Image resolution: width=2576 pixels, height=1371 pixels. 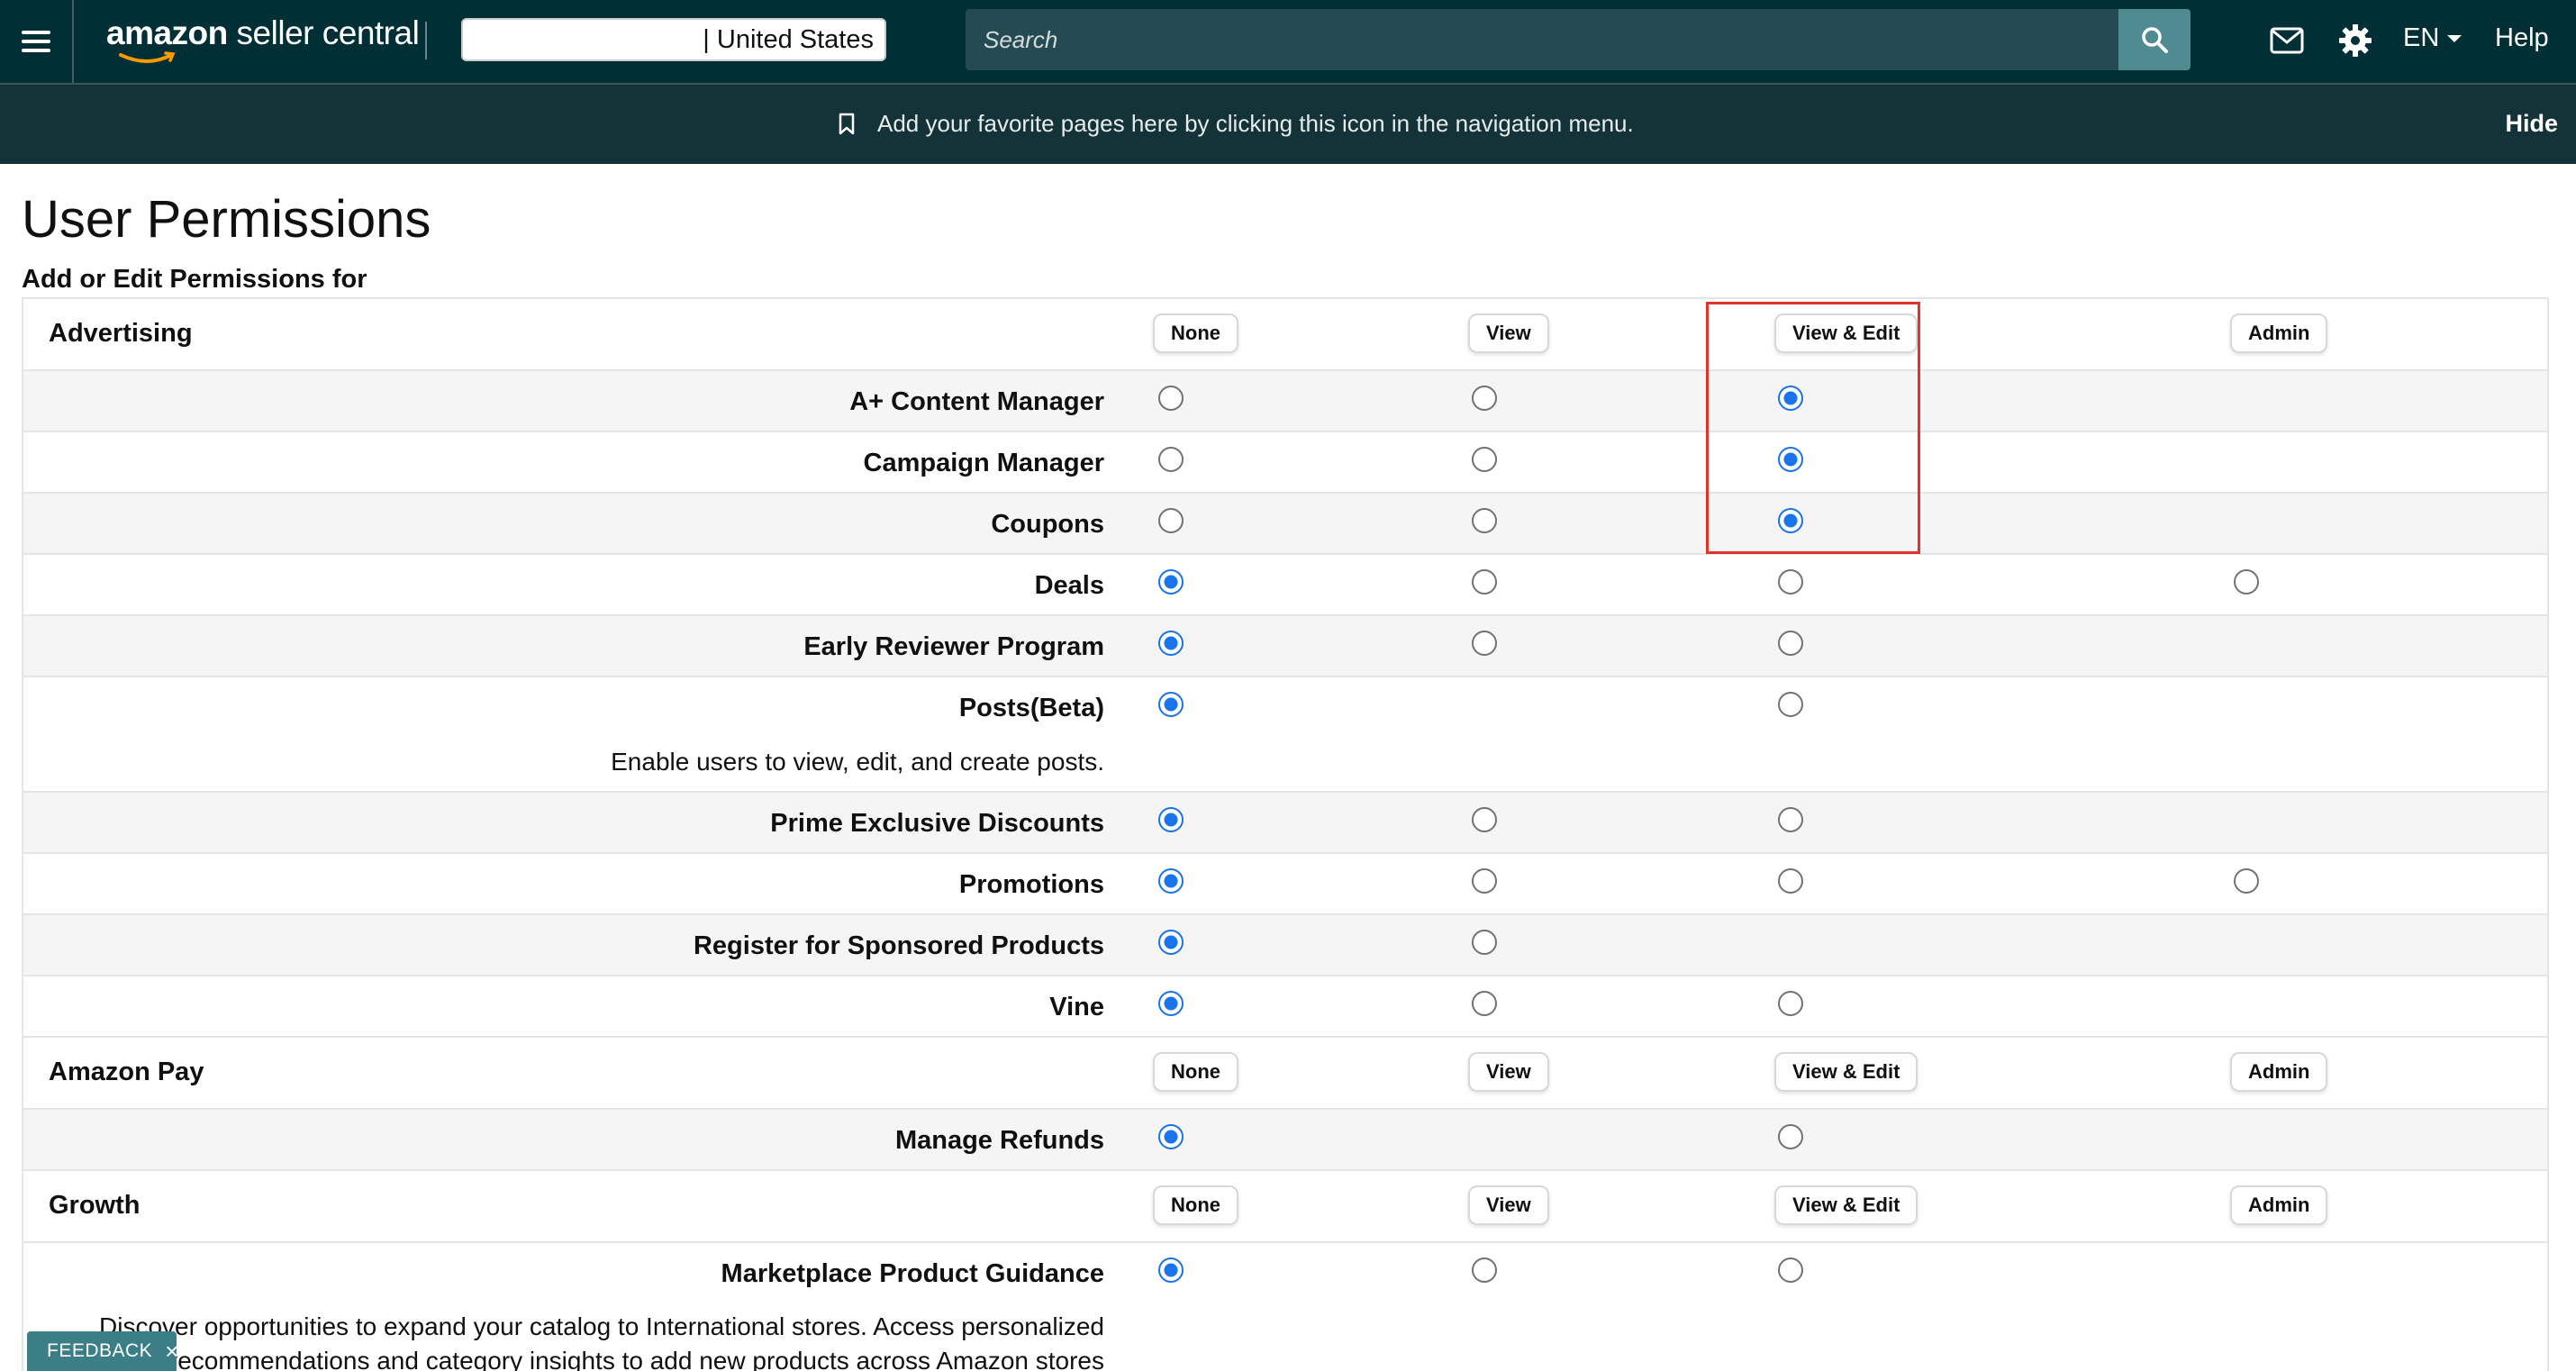 What do you see at coordinates (2287, 40) in the screenshot?
I see `mail-icon` at bounding box center [2287, 40].